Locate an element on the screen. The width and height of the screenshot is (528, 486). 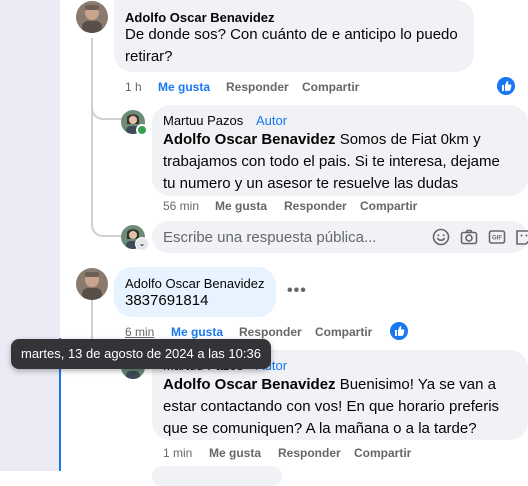
sticker-icon is located at coordinates (521, 237).